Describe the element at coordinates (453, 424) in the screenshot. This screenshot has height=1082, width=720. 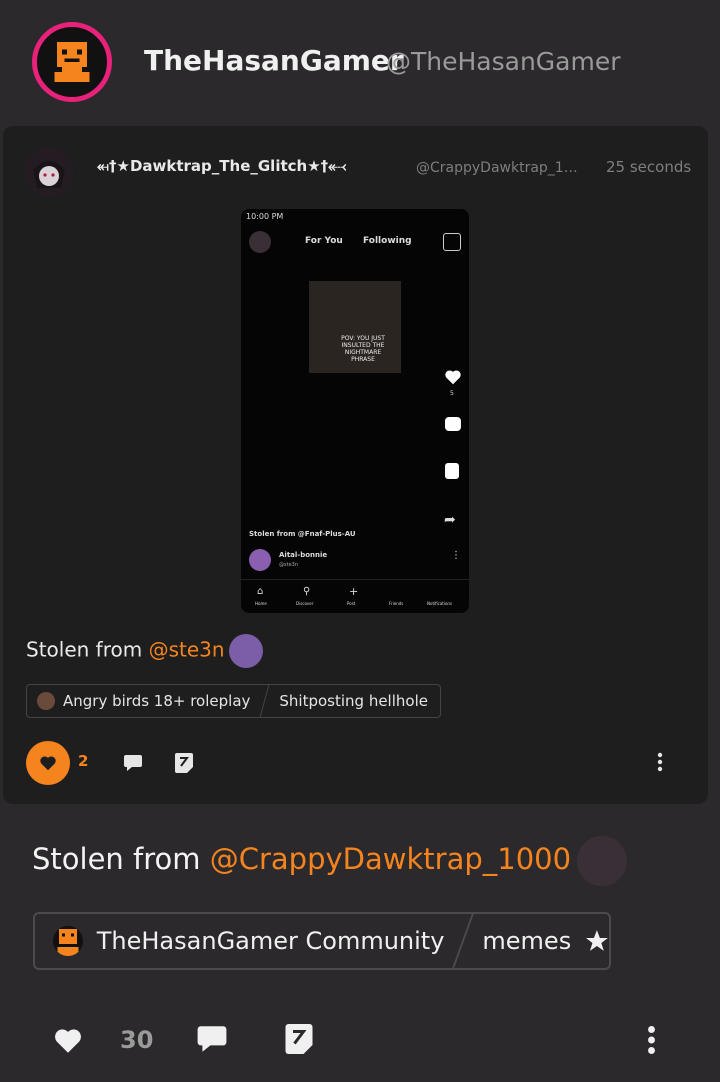
I see `screenshot-comment-icon` at that location.